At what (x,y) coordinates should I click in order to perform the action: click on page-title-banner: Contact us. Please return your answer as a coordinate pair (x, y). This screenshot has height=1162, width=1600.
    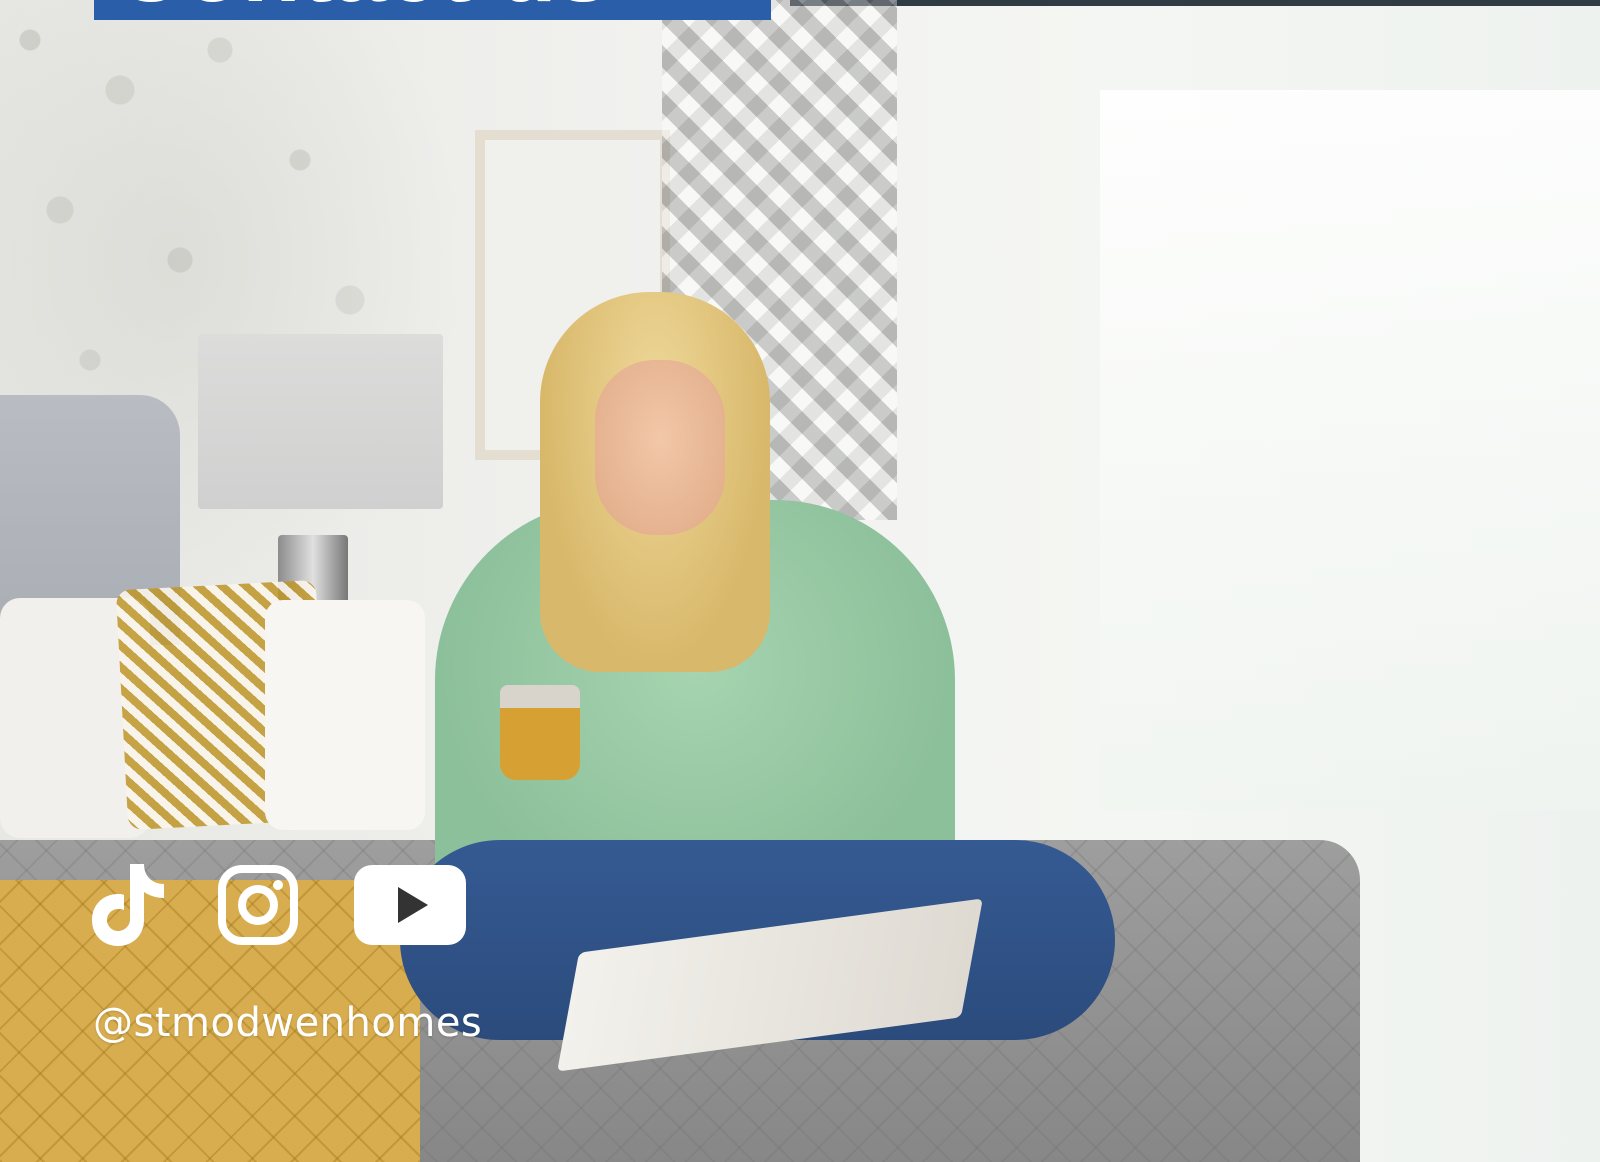
    Looking at the image, I should click on (432, 10).